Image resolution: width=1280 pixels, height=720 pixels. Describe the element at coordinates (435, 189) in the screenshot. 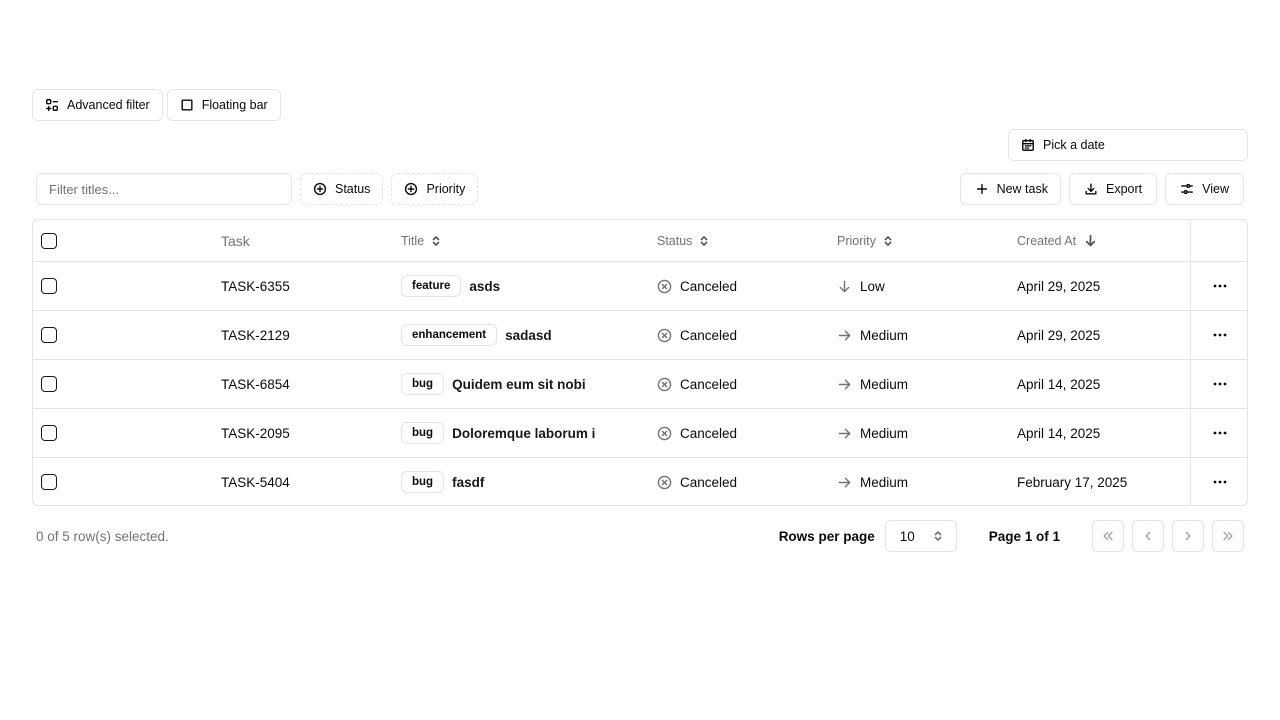

I see `priority-filter-button: Priority` at that location.